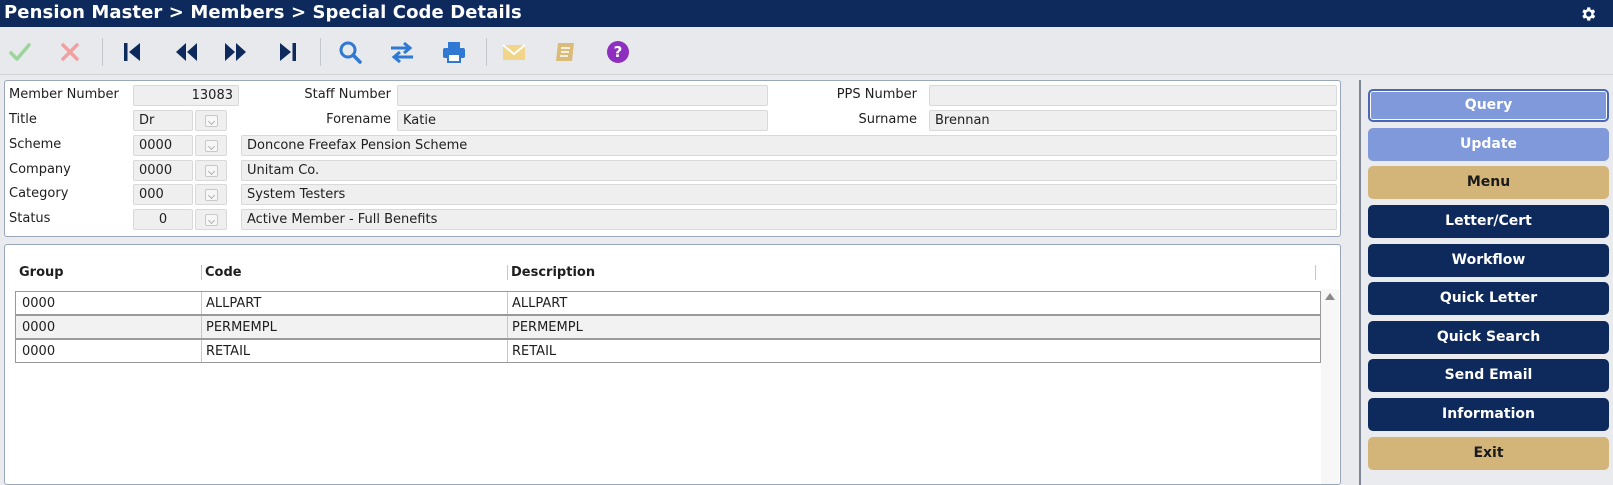 The width and height of the screenshot is (1613, 485). What do you see at coordinates (163, 170) in the screenshot?
I see `company-code-field: 0000` at bounding box center [163, 170].